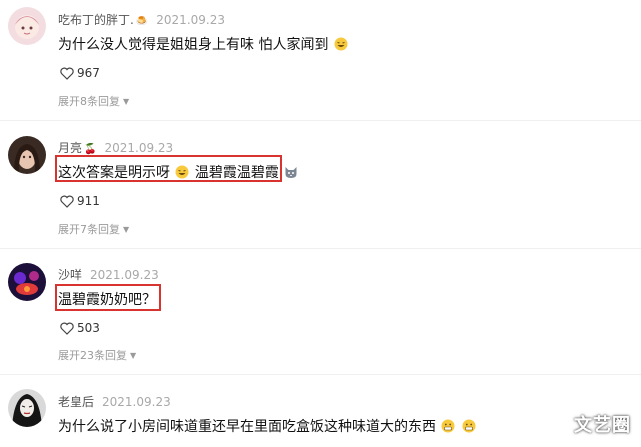 This screenshot has width=641, height=447. Describe the element at coordinates (96, 20) in the screenshot. I see `username: 吃布丁的胖丁.` at that location.